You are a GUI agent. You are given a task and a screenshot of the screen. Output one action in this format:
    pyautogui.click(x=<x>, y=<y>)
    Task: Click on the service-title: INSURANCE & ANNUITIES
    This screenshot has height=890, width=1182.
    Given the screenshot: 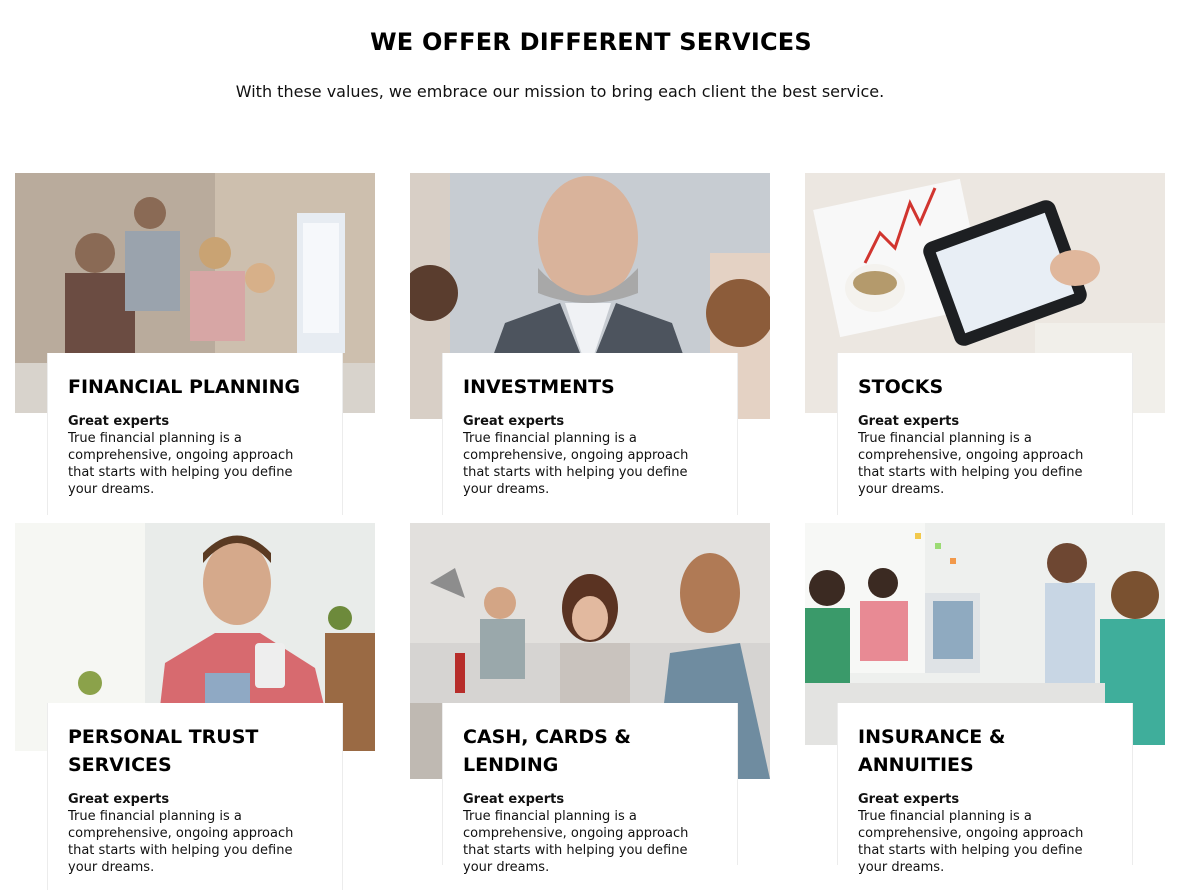 What is the action you would take?
    pyautogui.click(x=932, y=751)
    